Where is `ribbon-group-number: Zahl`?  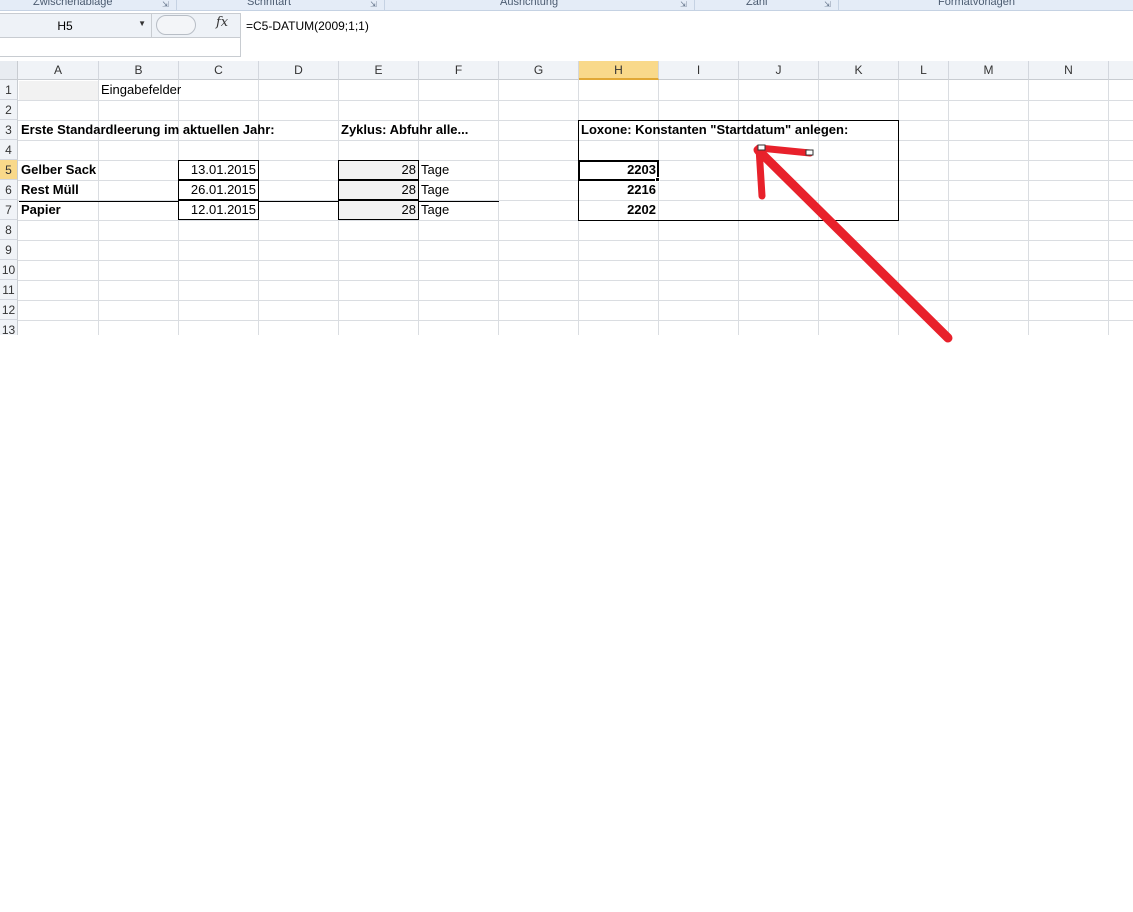
ribbon-group-number: Zahl is located at coordinates (757, 4).